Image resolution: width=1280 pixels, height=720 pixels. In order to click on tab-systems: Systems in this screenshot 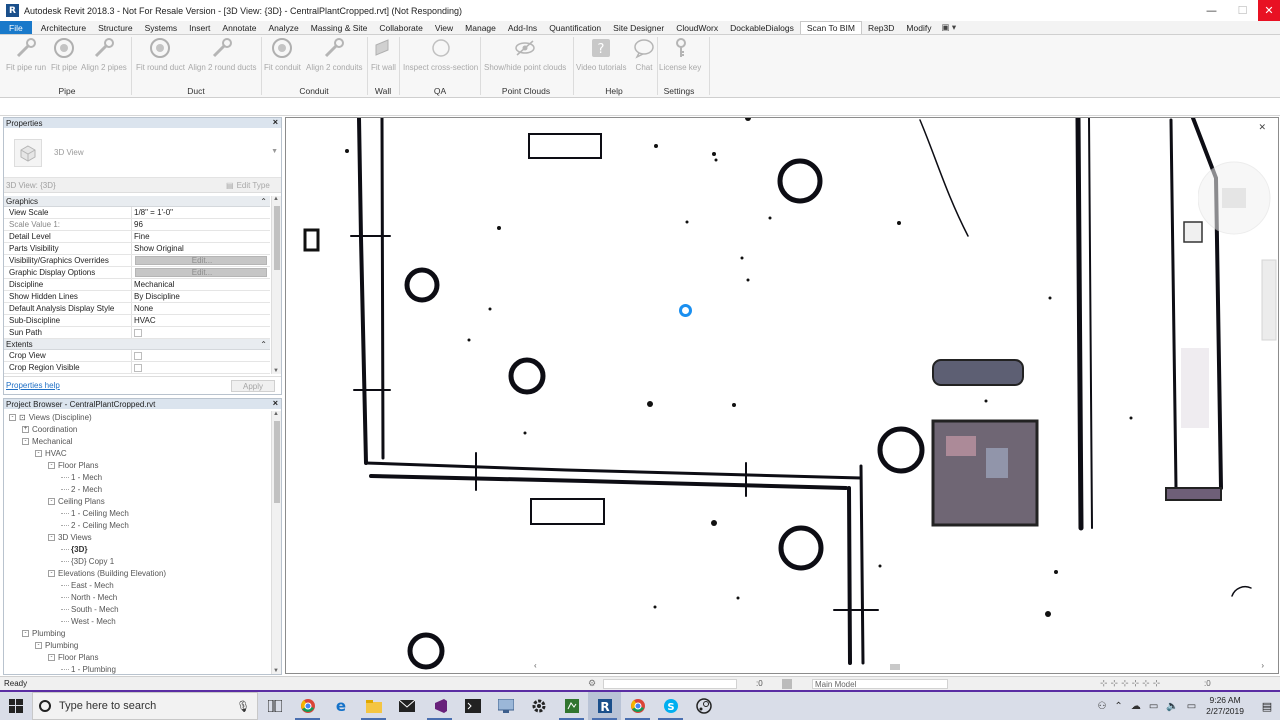, I will do `click(161, 27)`.